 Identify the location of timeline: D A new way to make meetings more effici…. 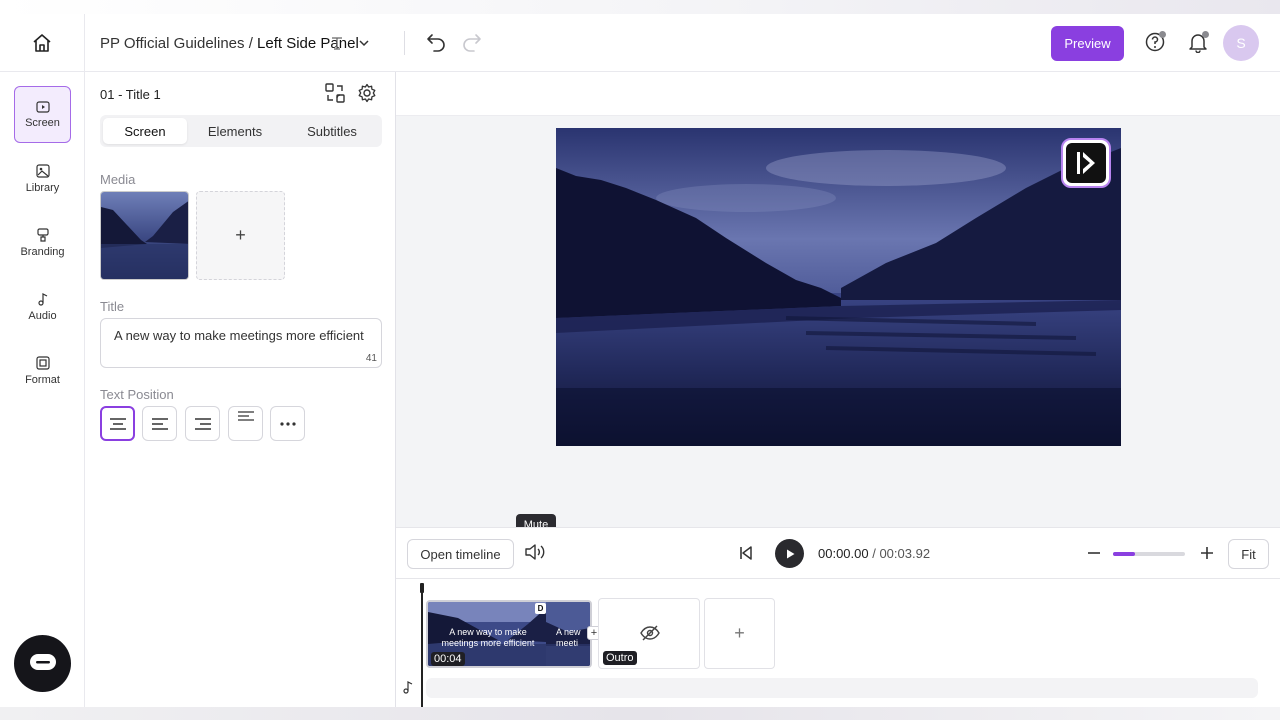
(838, 643).